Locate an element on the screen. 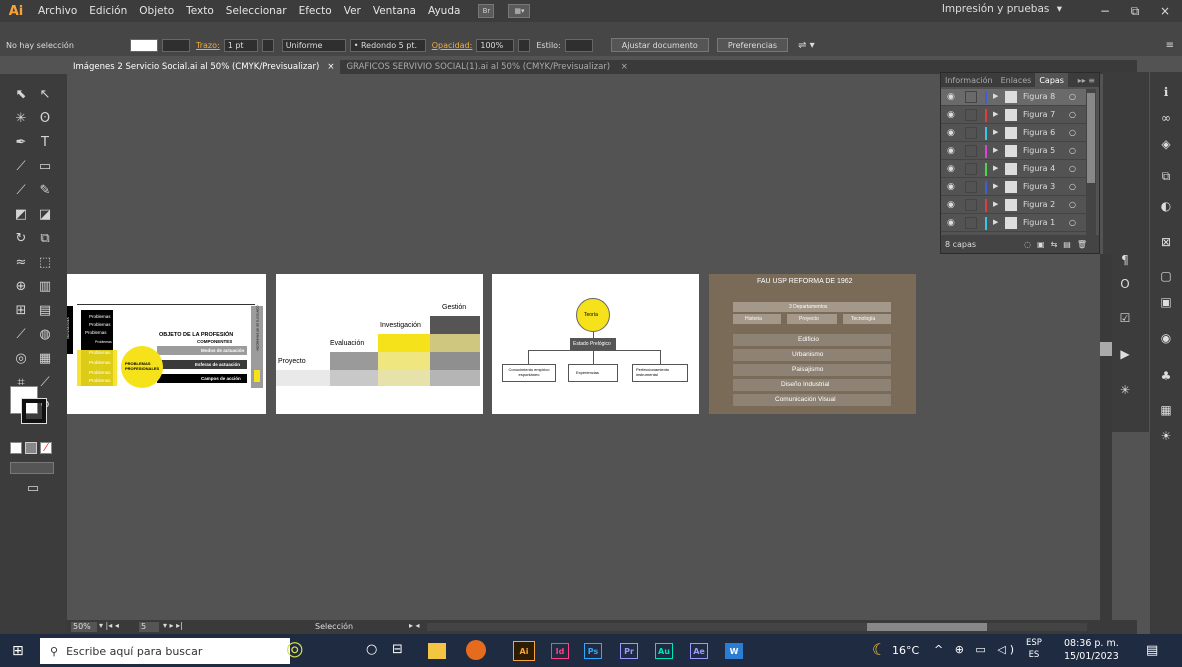  windows-start-icon: ⊞ is located at coordinates (20, 651).